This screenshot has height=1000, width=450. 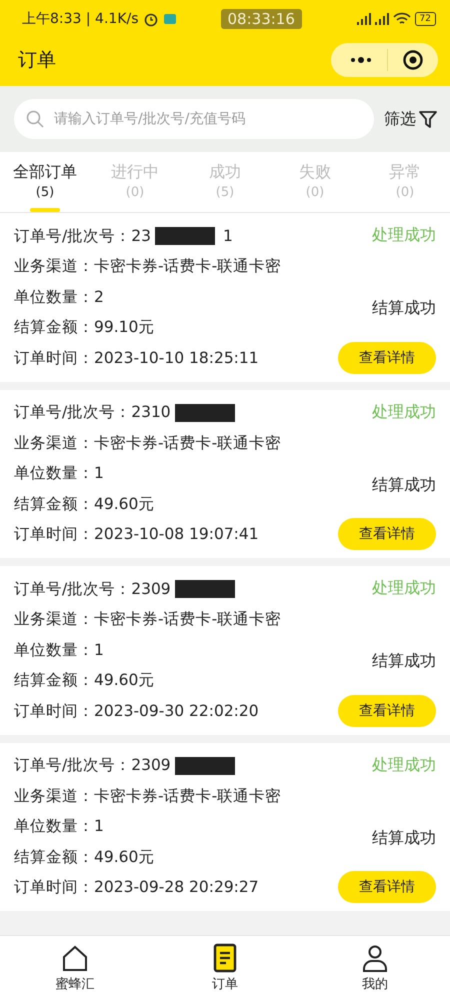 What do you see at coordinates (401, 19) in the screenshot?
I see `wifi-icon` at bounding box center [401, 19].